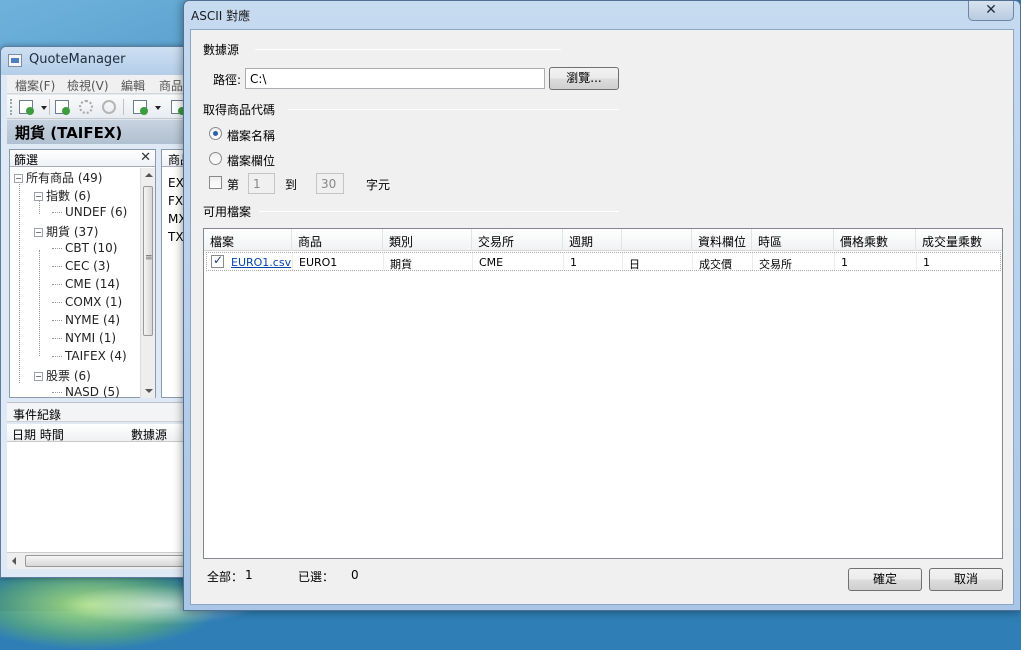 Image resolution: width=1021 pixels, height=650 pixels. I want to click on tree-node: CME (14), so click(86, 286).